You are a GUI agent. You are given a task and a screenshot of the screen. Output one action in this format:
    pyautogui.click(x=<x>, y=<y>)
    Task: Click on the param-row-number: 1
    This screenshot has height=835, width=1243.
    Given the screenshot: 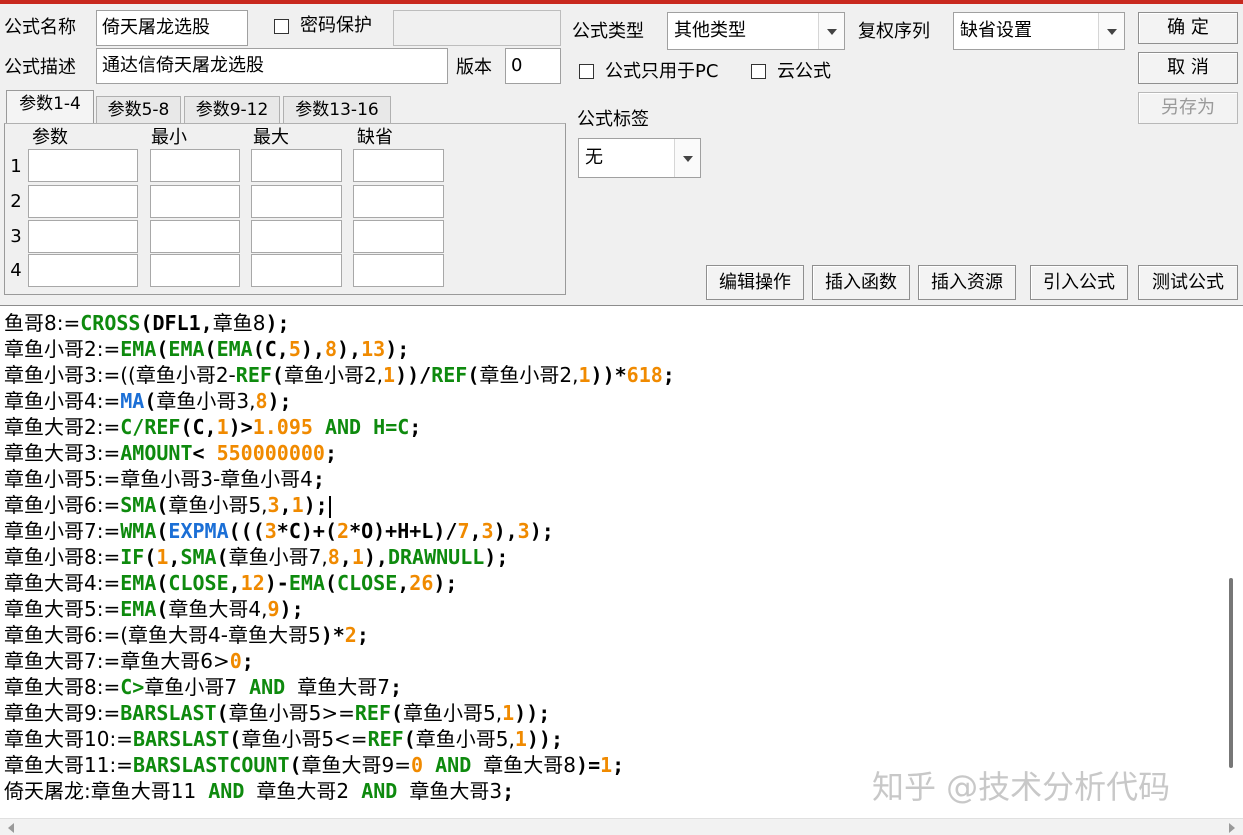 What is the action you would take?
    pyautogui.click(x=16, y=166)
    